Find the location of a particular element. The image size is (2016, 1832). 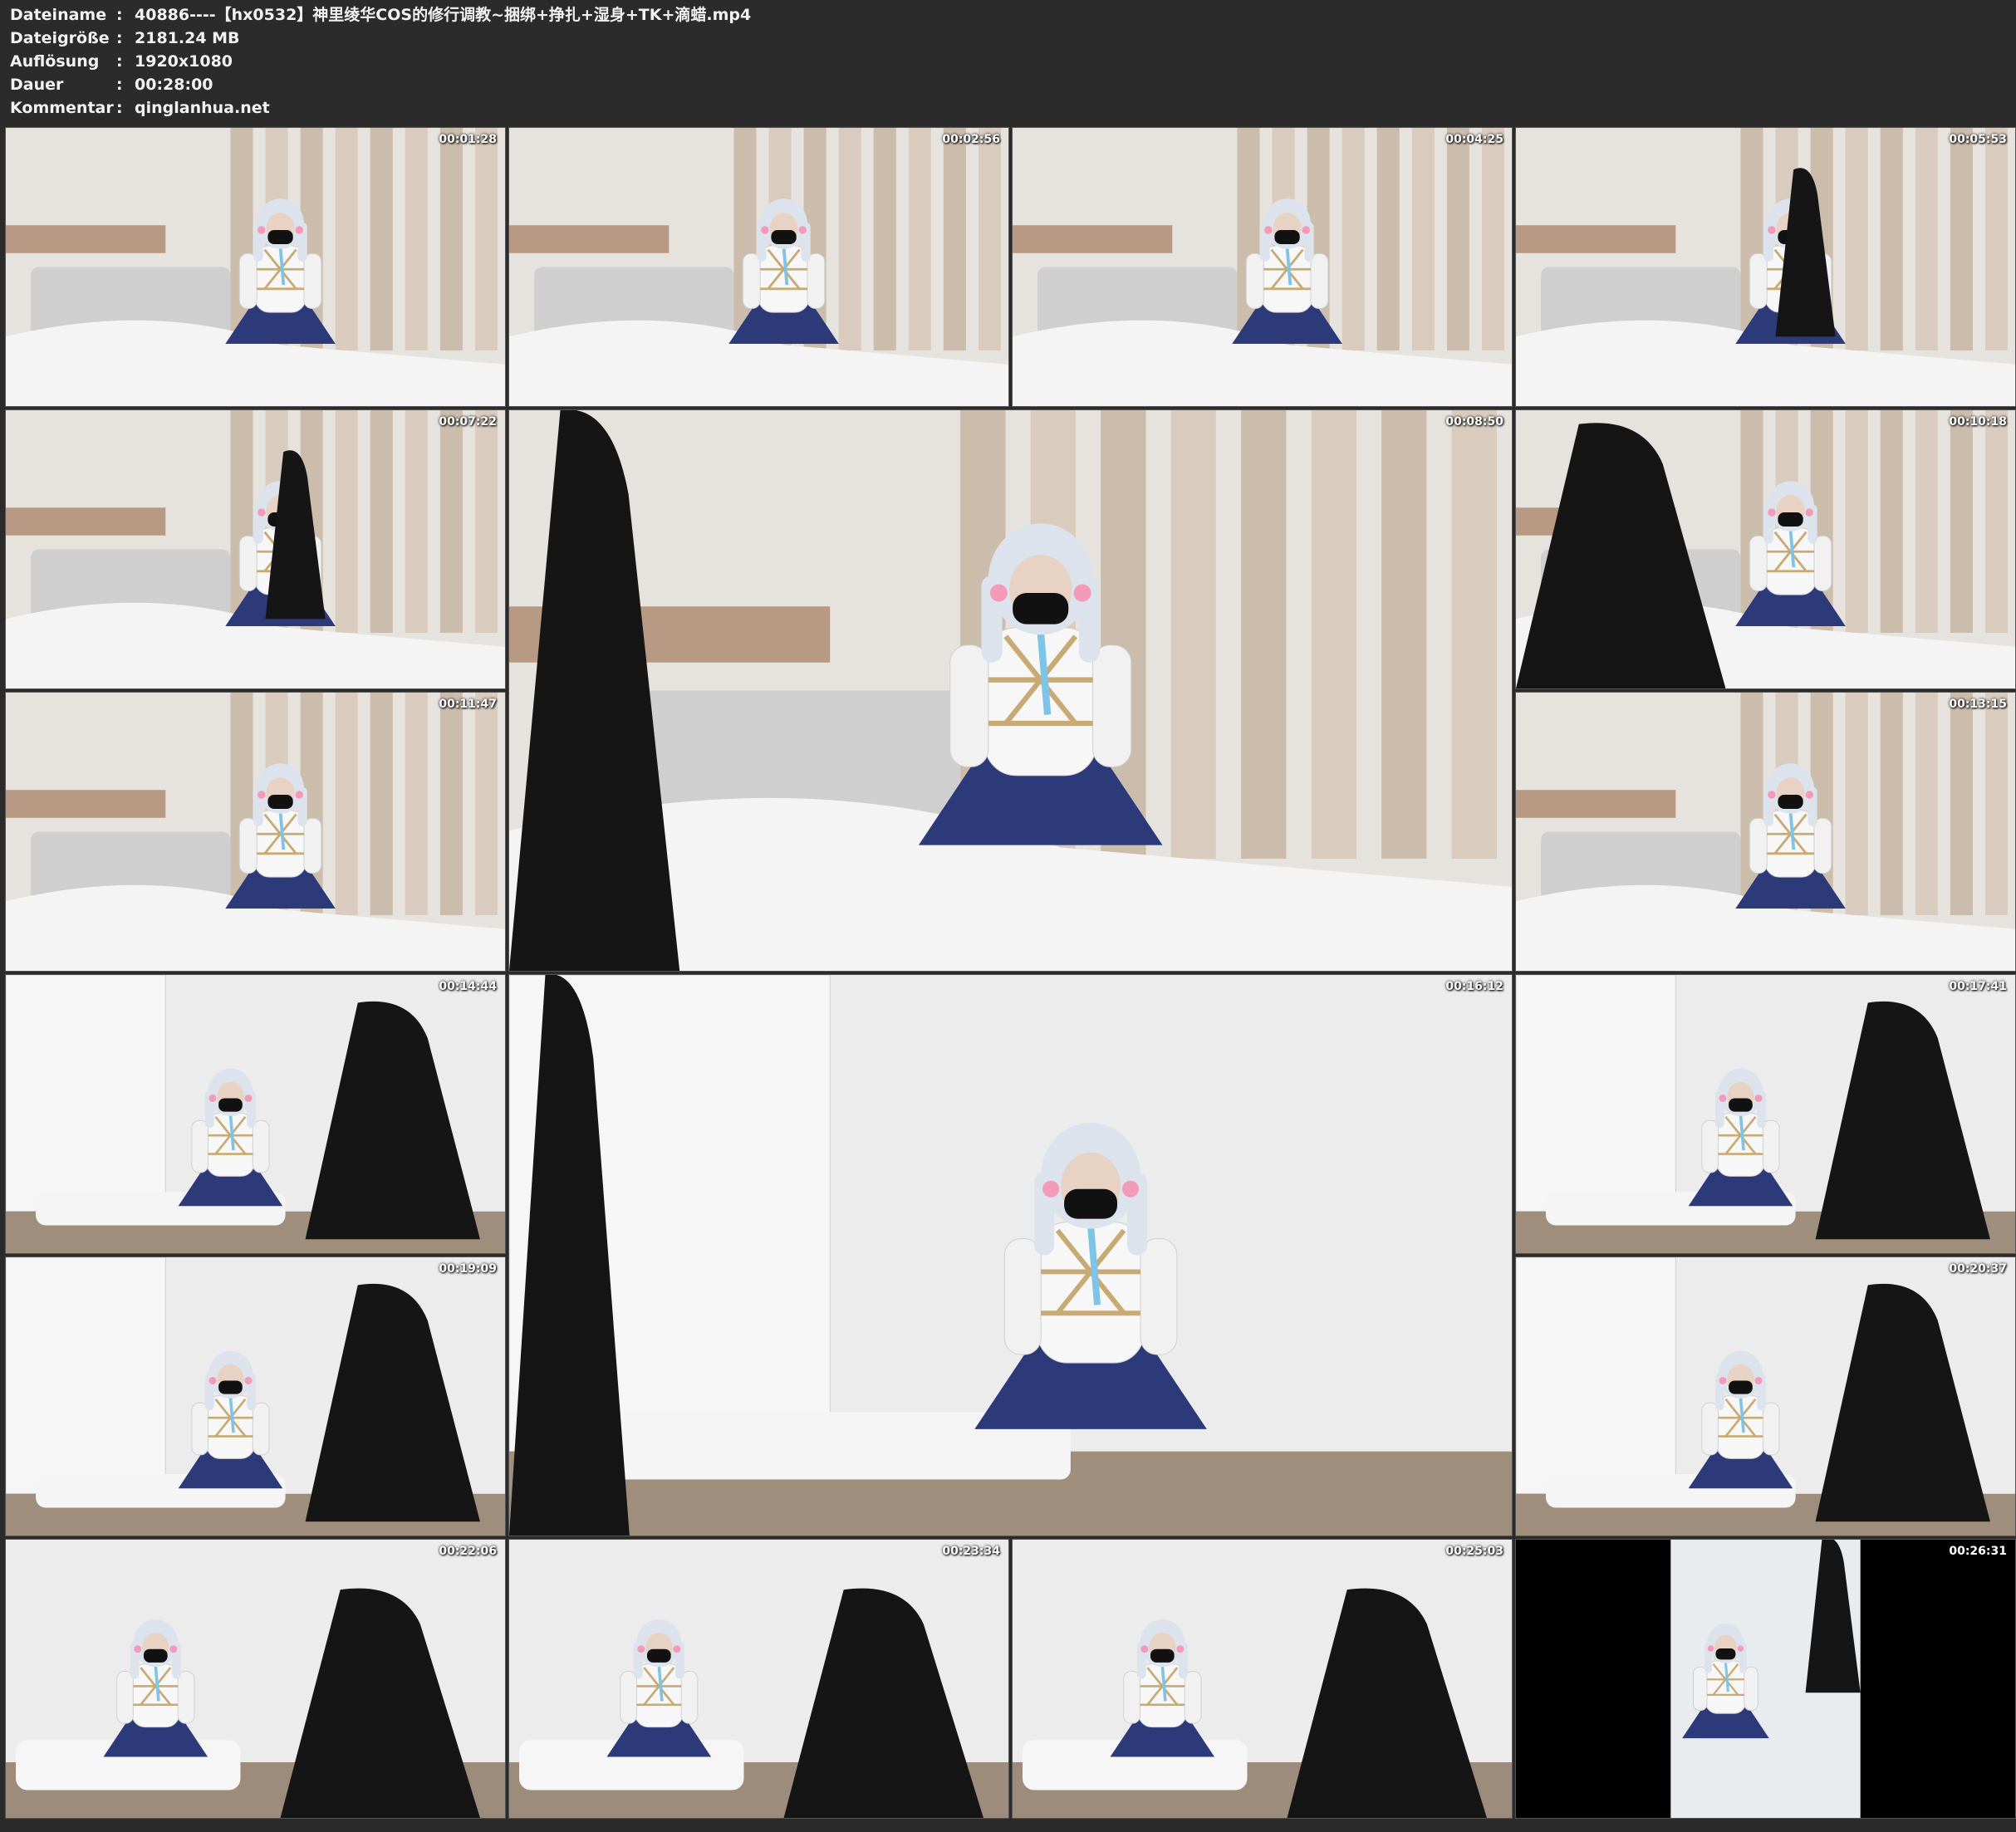

video-thumbnail: 00:20:37 is located at coordinates (1765, 1396).